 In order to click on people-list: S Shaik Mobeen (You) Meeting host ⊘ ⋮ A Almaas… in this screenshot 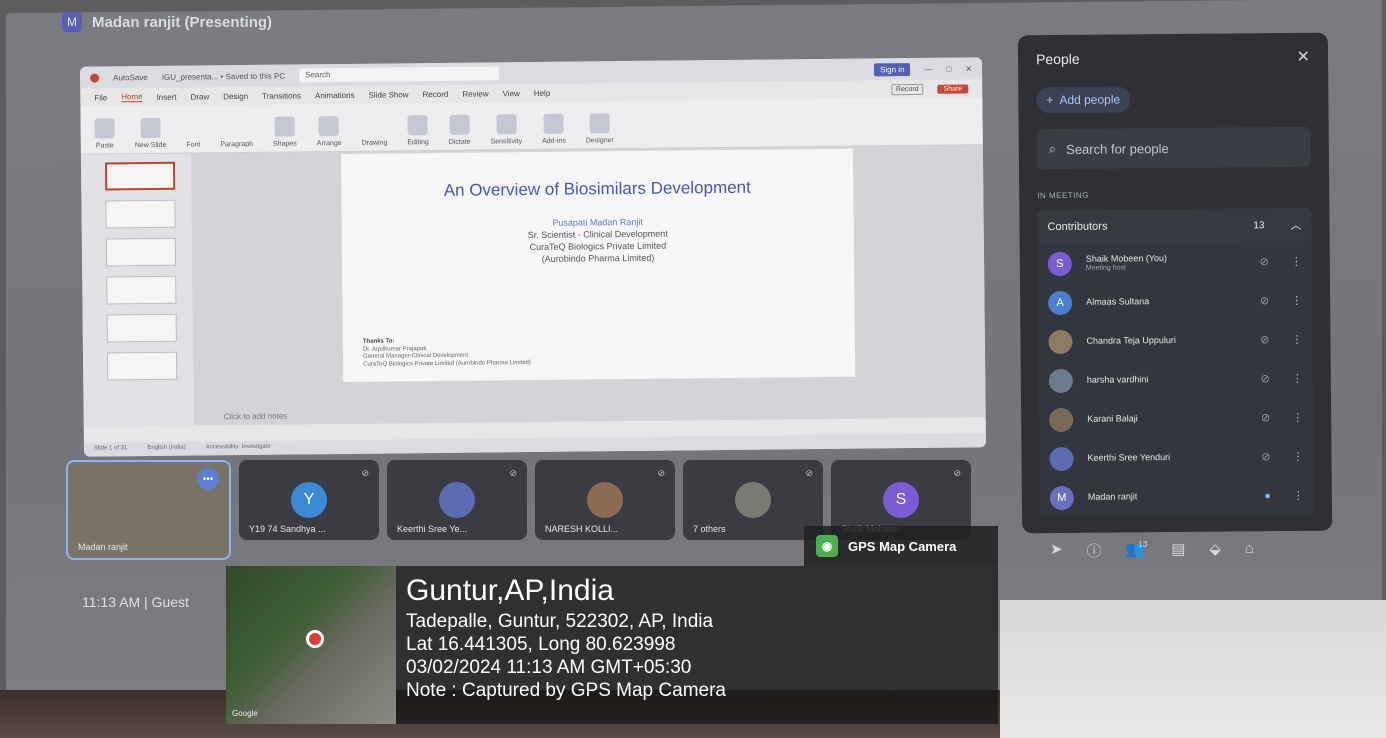, I will do `click(1176, 379)`.